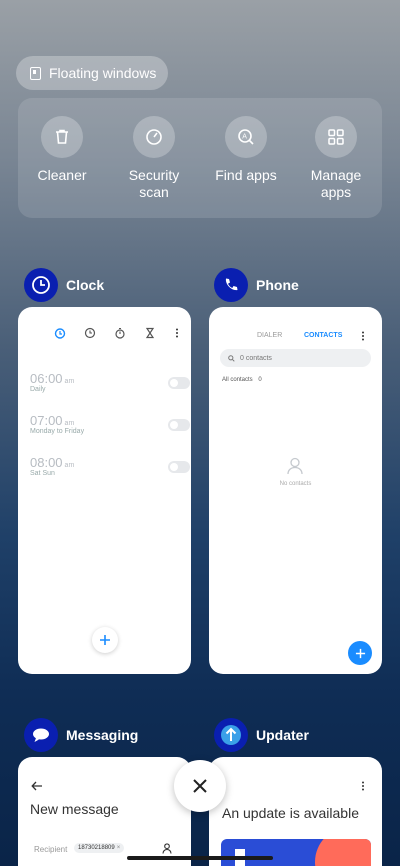 The image size is (400, 866). I want to click on alarm-time: 06:00, so click(46, 378).